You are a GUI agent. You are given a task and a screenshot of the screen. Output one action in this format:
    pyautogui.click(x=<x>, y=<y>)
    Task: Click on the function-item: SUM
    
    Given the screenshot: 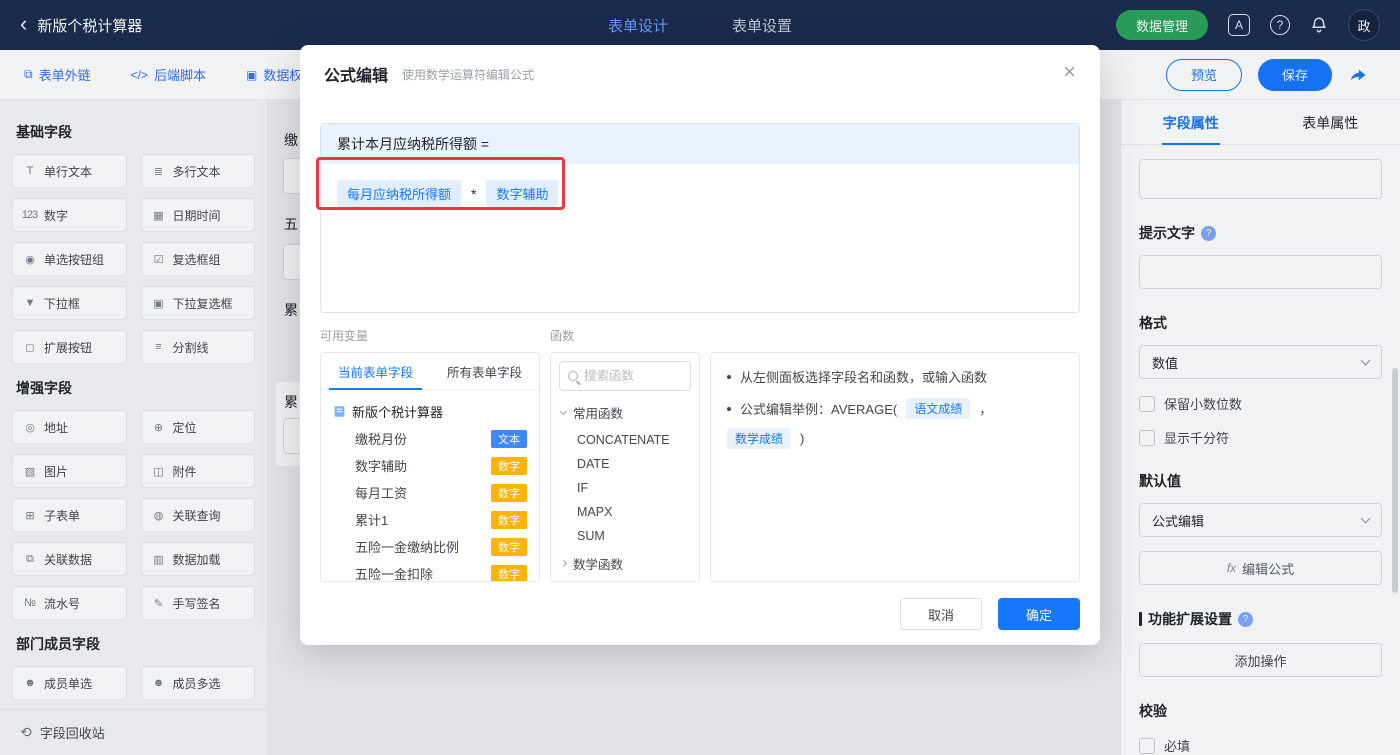 What is the action you would take?
    pyautogui.click(x=625, y=536)
    